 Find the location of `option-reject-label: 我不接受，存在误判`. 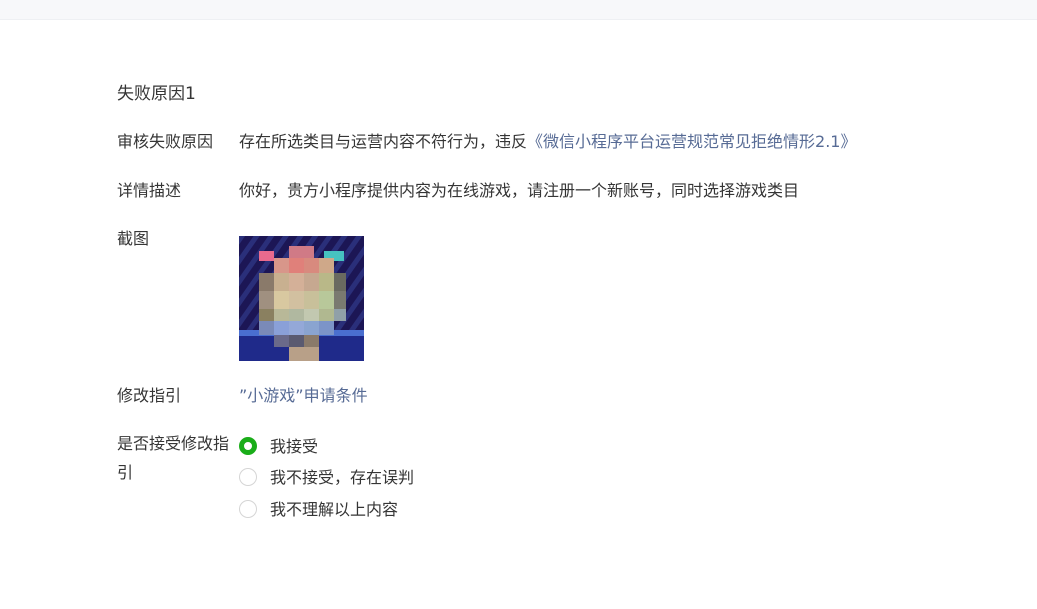

option-reject-label: 我不接受，存在误判 is located at coordinates (342, 477).